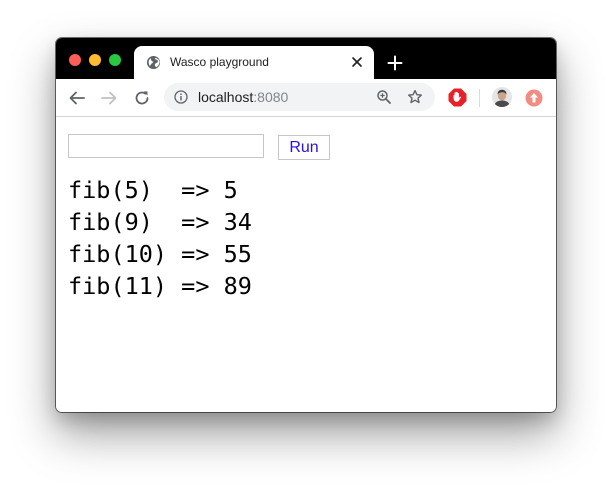 Image resolution: width=612 pixels, height=487 pixels. Describe the element at coordinates (395, 63) in the screenshot. I see `new-tab-icon` at that location.